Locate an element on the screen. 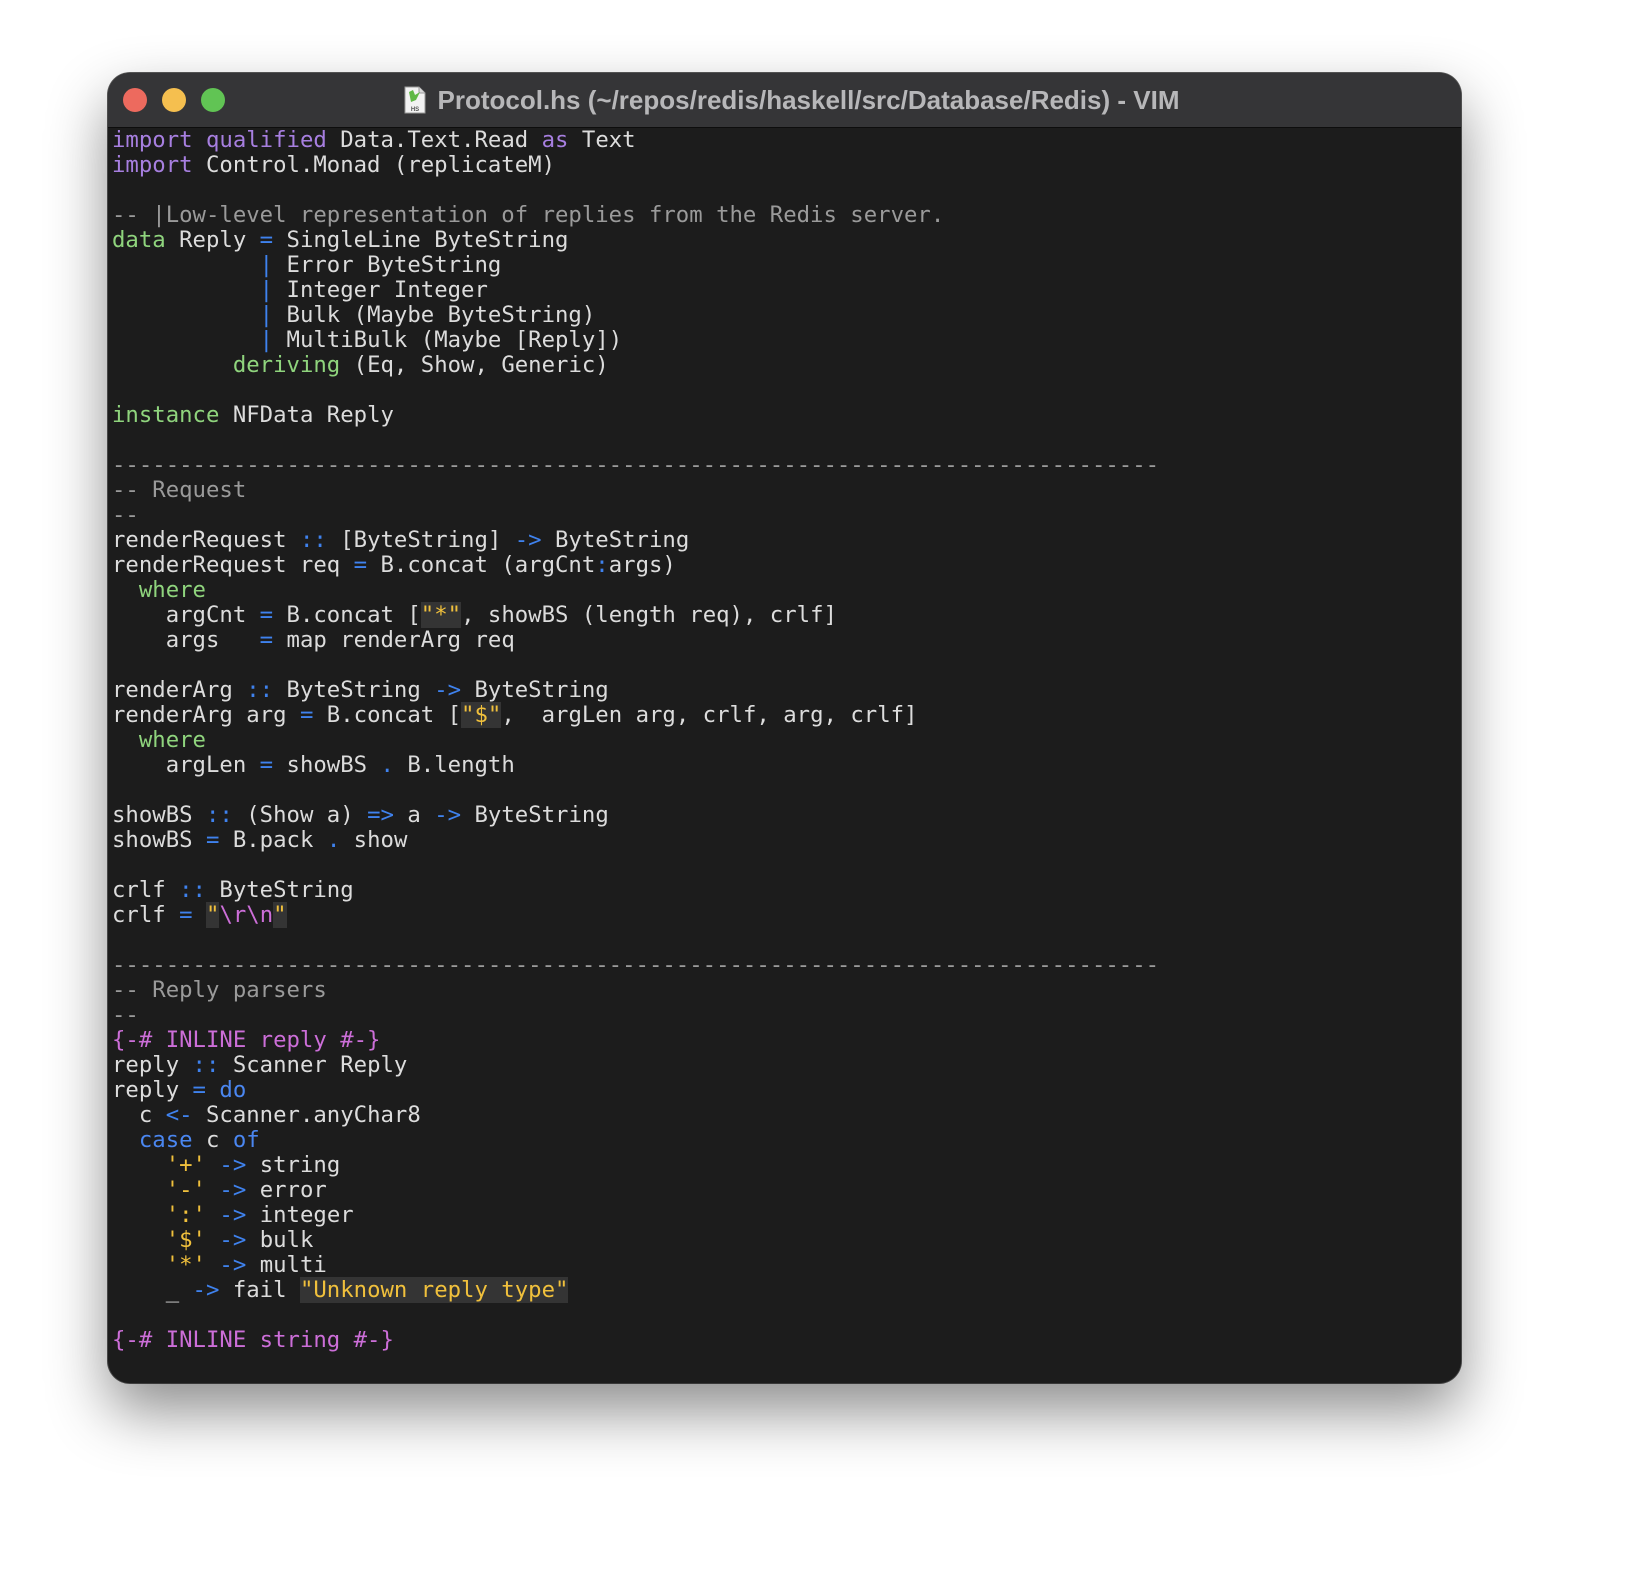 The height and width of the screenshot is (1584, 1630). code-token: (Show a) is located at coordinates (300, 815).